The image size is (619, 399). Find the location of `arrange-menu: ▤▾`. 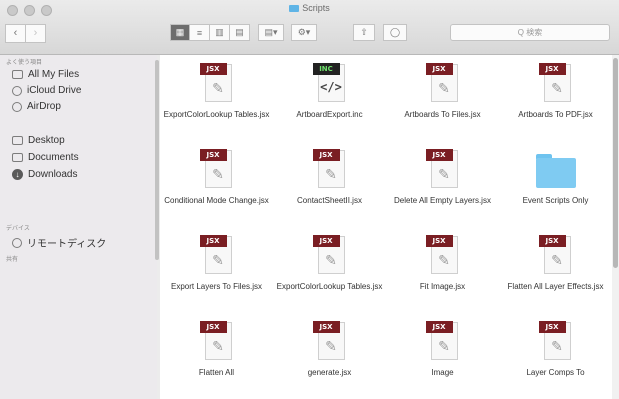

arrange-menu: ▤▾ is located at coordinates (271, 32).